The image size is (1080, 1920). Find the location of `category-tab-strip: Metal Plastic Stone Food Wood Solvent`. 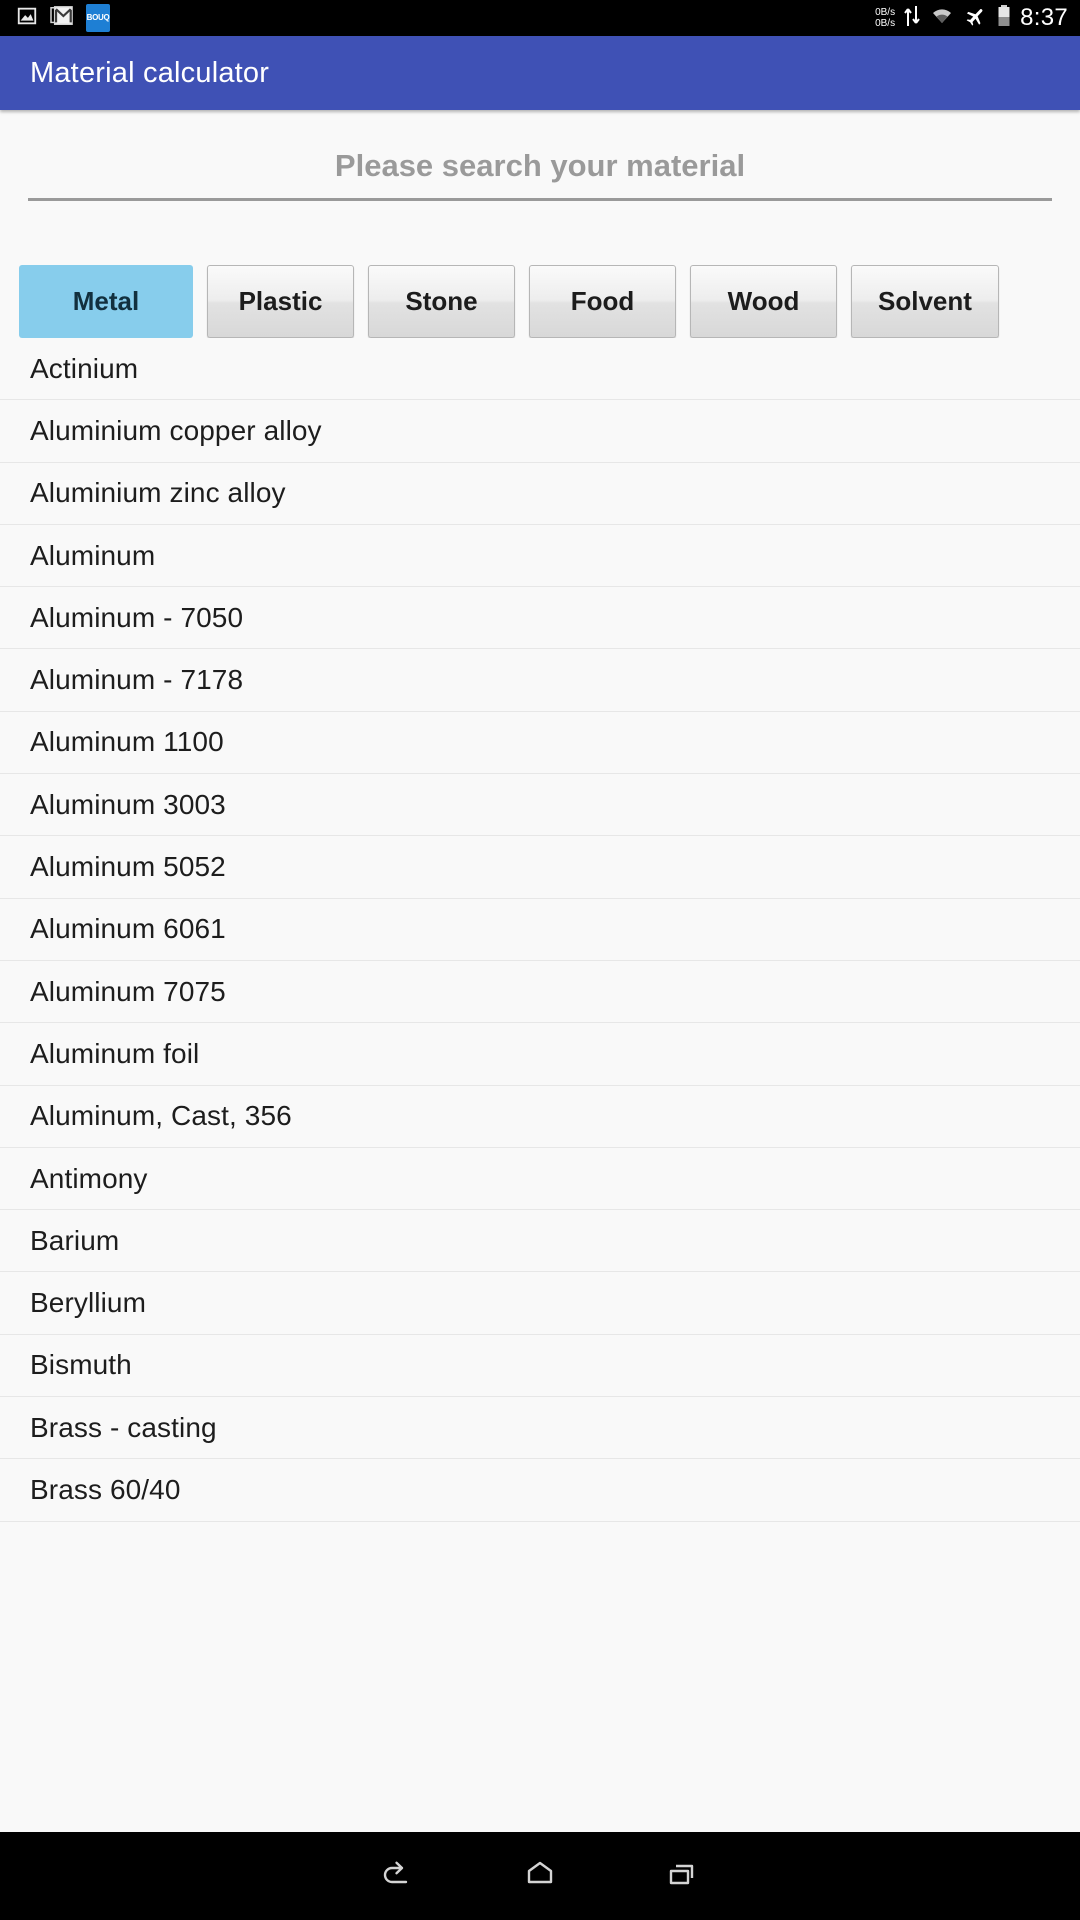

category-tab-strip: Metal Plastic Stone Food Wood Solvent is located at coordinates (540, 269).